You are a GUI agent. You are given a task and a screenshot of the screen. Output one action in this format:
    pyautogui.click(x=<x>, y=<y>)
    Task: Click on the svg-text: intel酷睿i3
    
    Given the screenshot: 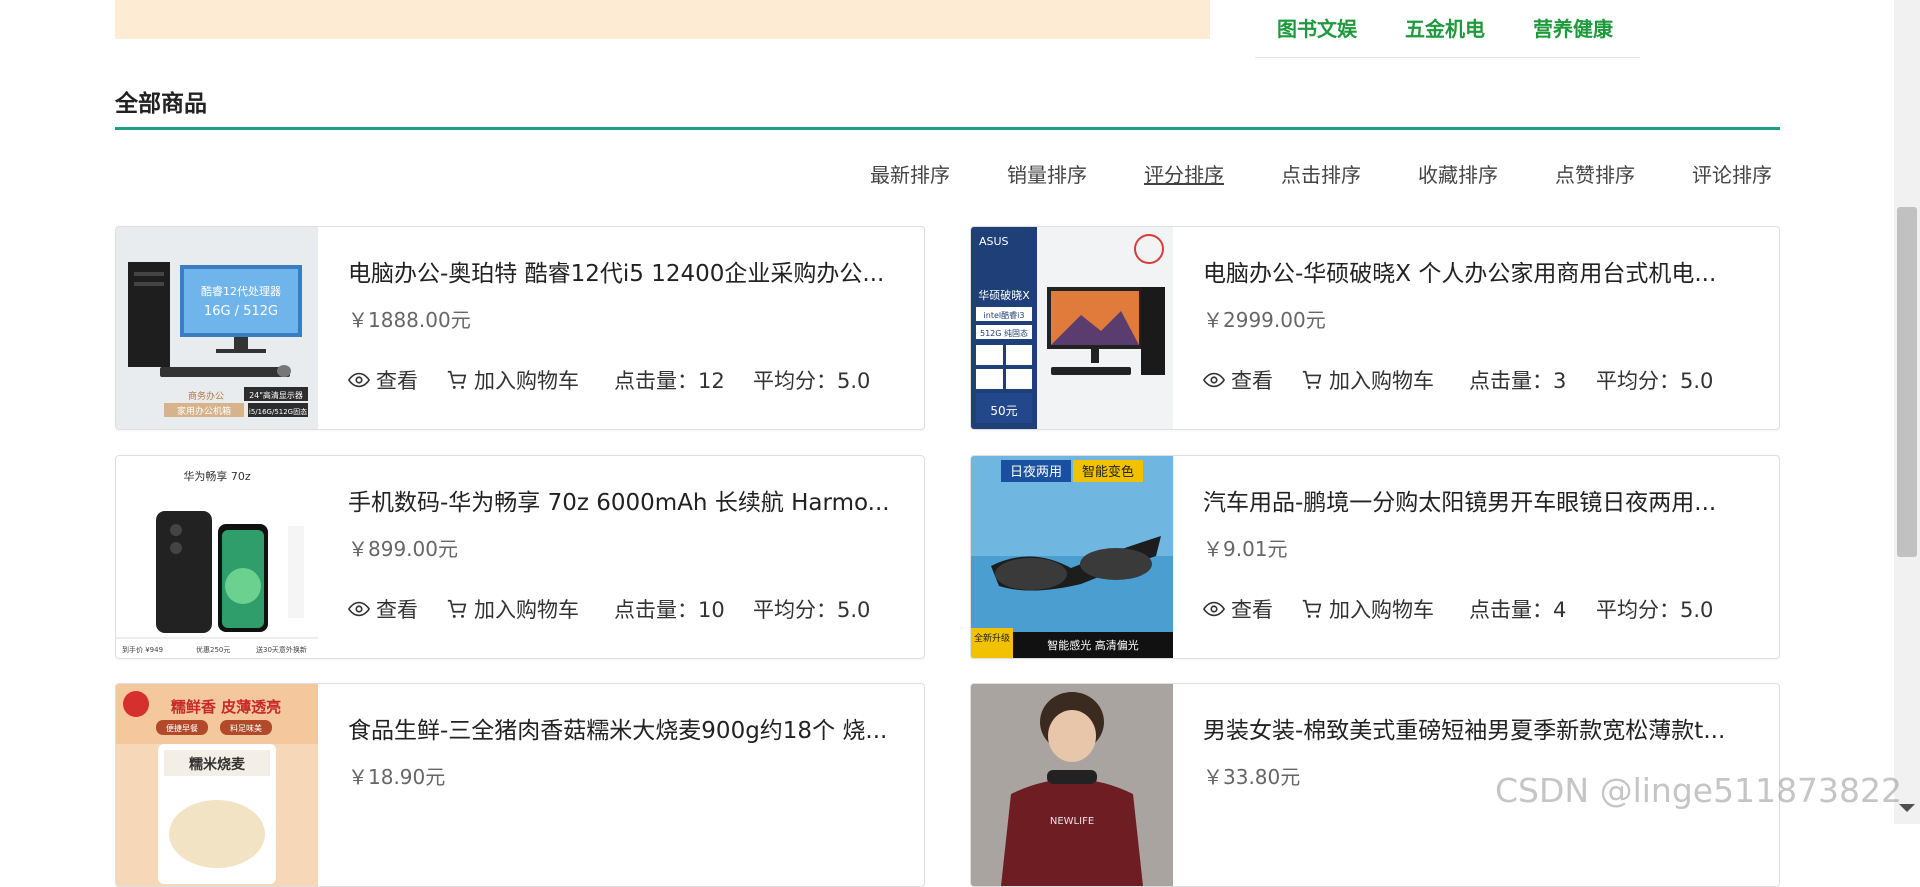 What is the action you would take?
    pyautogui.click(x=1004, y=315)
    